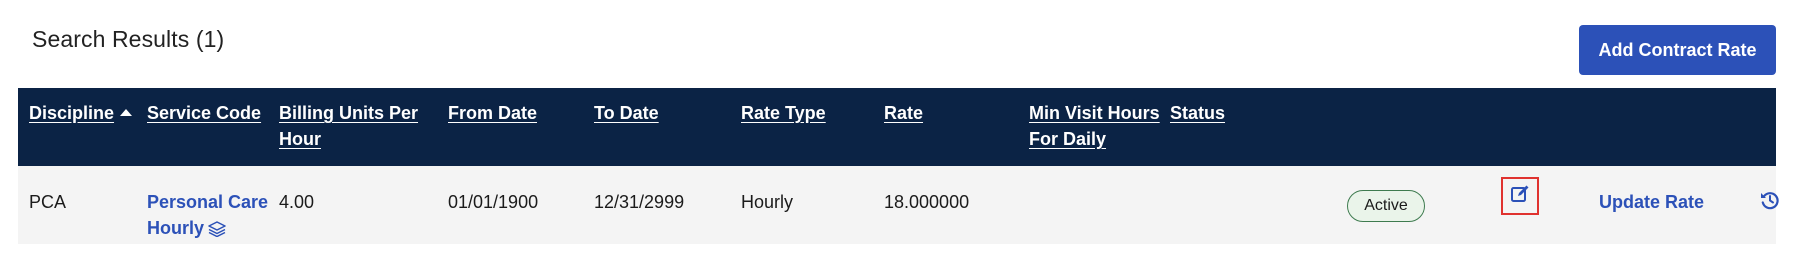 The image size is (1802, 254). I want to click on service-code-line2: Hourly, so click(176, 228).